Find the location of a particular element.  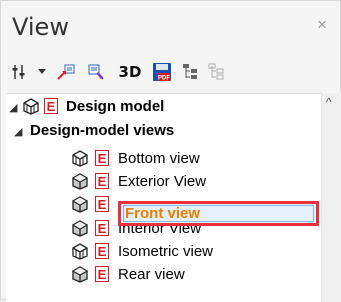

expand-tree-icon is located at coordinates (191, 72).